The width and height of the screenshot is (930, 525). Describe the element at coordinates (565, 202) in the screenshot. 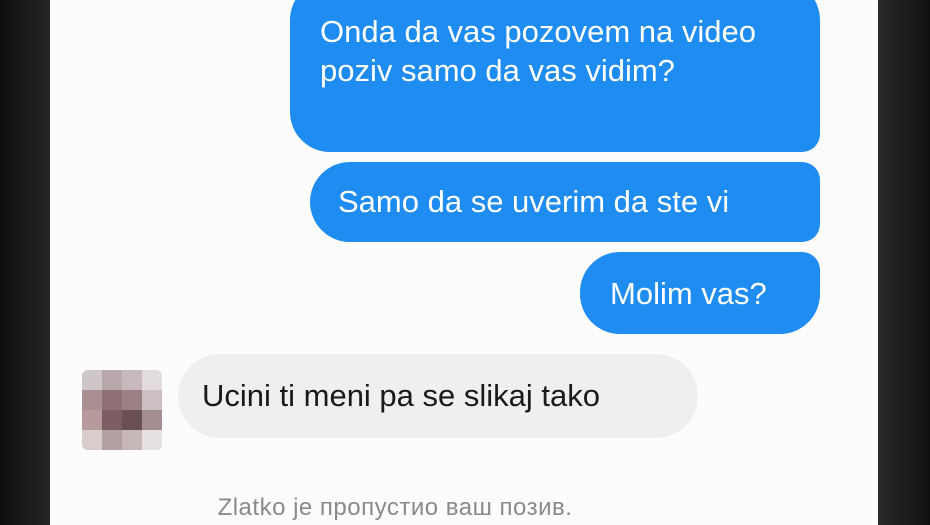

I see `outgoing-message: Samo da se uverim da ste vi` at that location.